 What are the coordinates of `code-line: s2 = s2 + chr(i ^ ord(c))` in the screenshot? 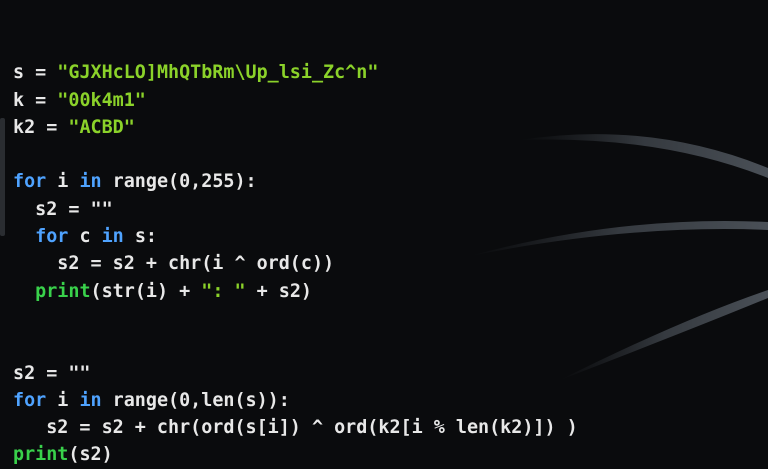 It's located at (295, 263).